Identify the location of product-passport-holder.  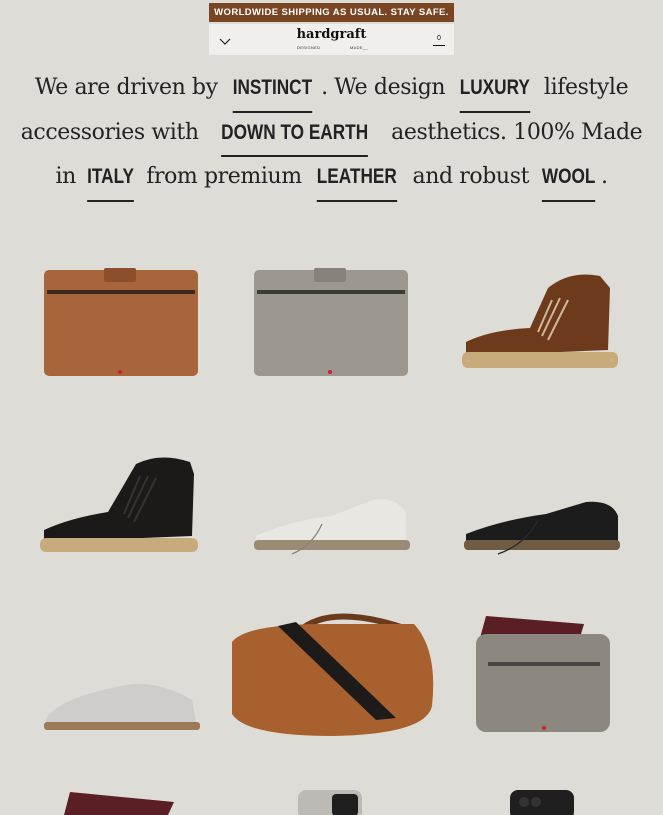
(124, 801).